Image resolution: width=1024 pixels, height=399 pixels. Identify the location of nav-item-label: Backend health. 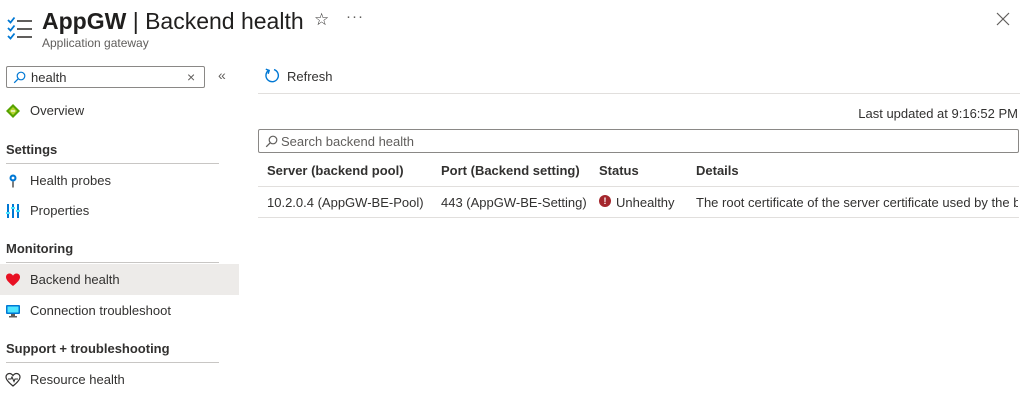
(75, 279).